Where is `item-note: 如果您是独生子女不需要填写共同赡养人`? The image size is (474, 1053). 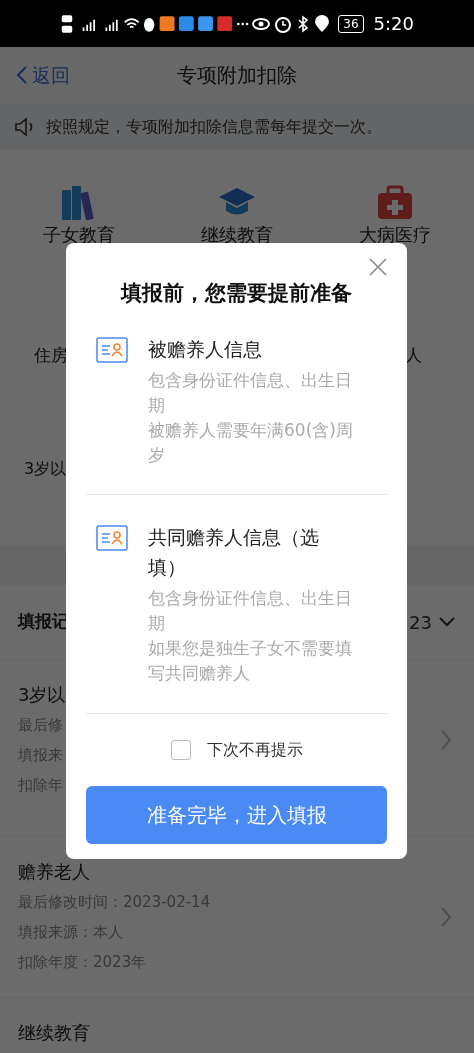
item-note: 如果您是独生子女不需要填写共同赡养人 is located at coordinates (250, 661).